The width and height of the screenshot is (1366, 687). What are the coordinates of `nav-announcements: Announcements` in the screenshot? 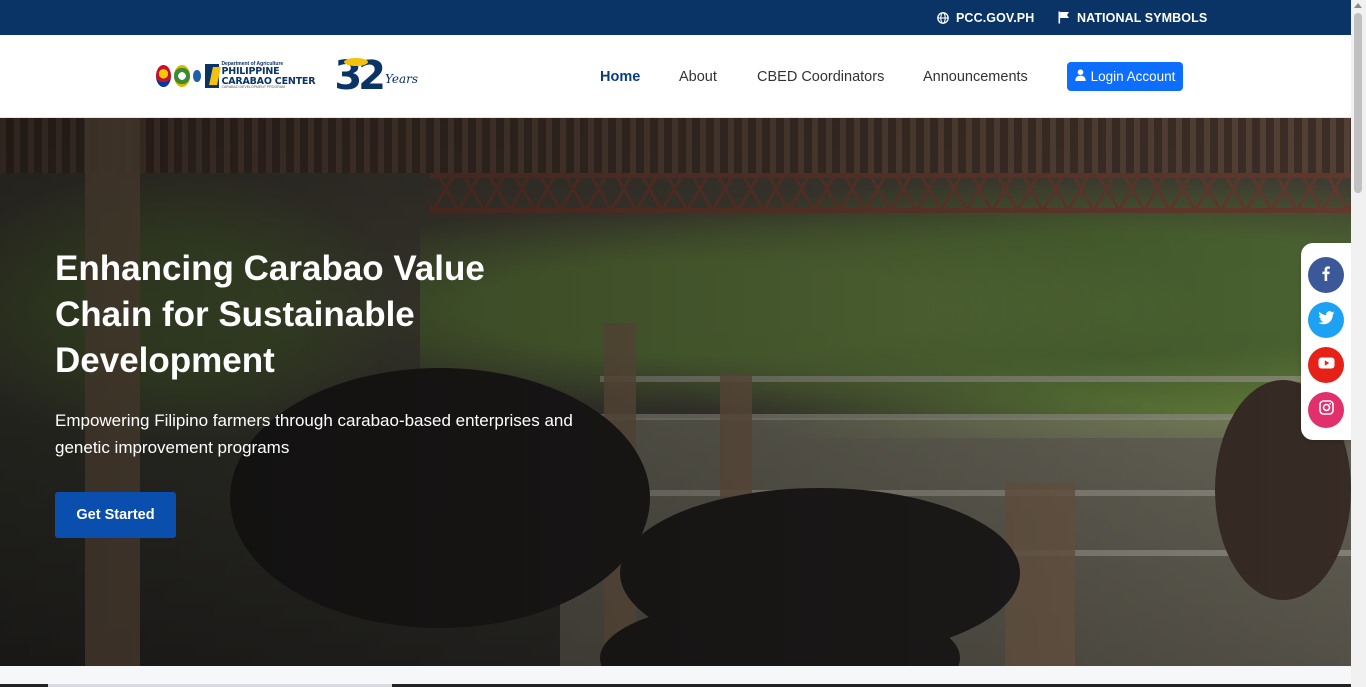 It's located at (975, 76).